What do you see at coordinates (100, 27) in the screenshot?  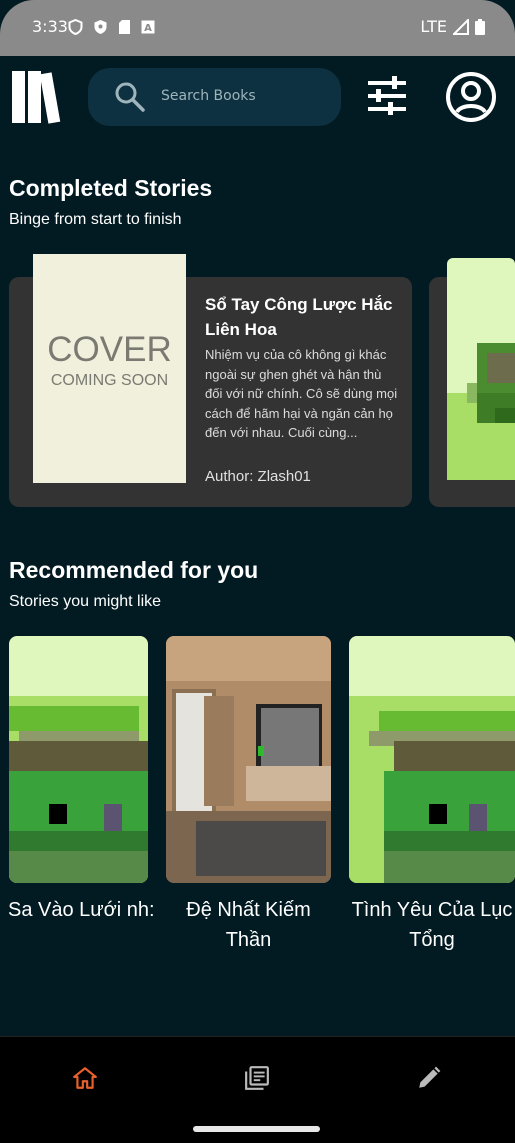 I see `shield-filled-icon` at bounding box center [100, 27].